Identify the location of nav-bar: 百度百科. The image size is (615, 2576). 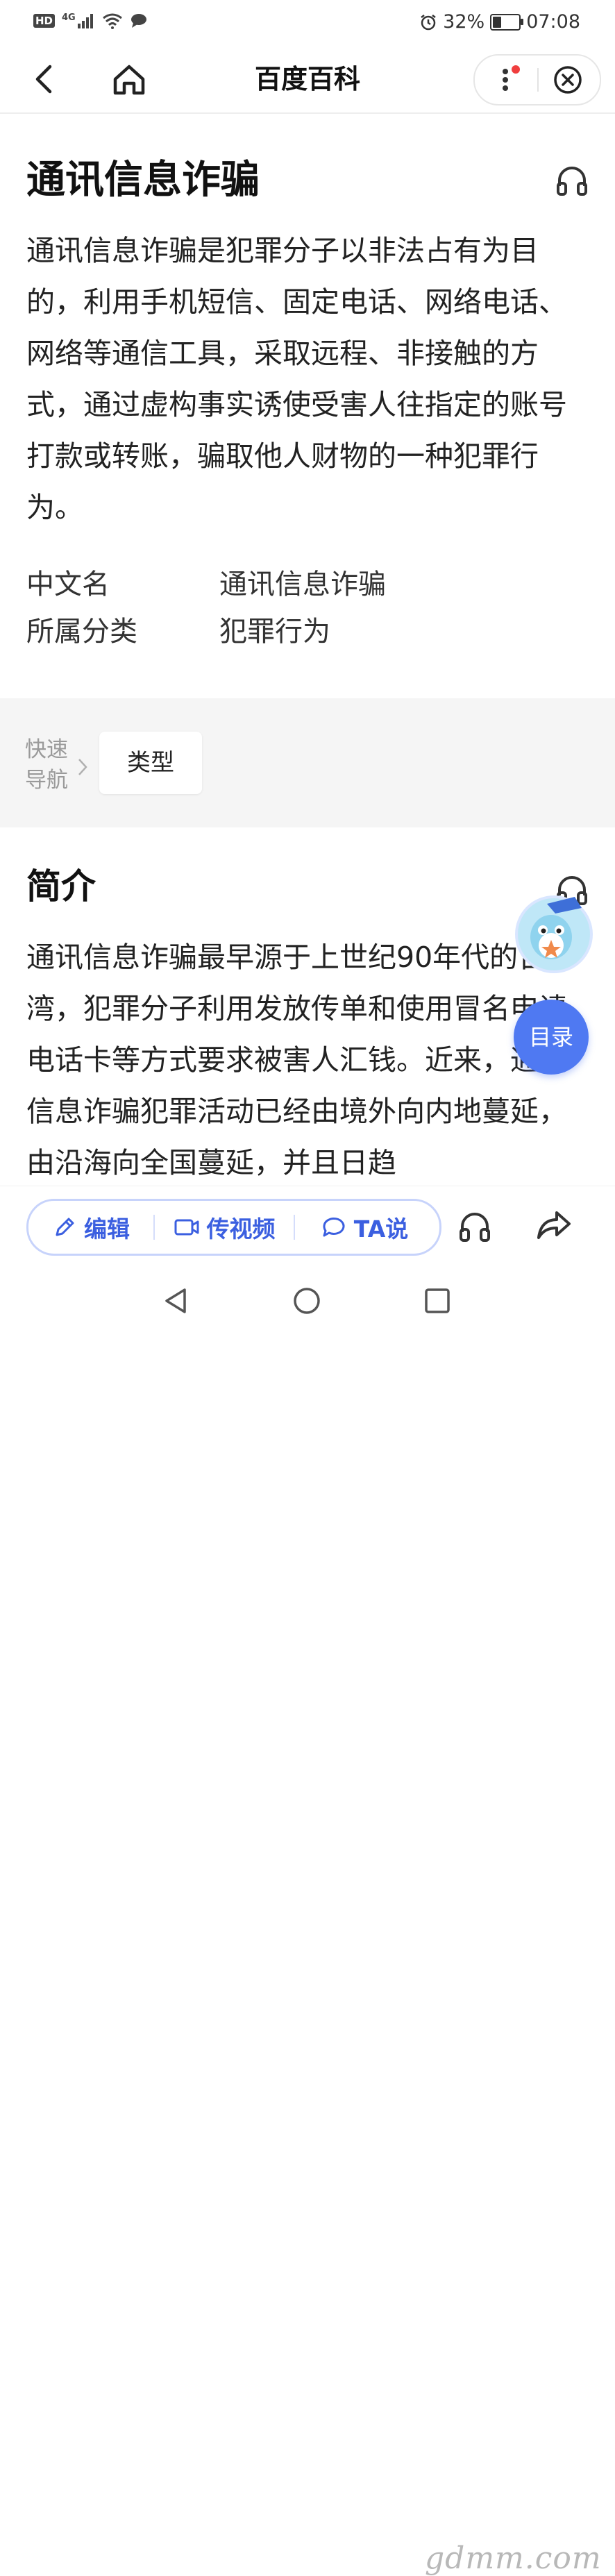
(307, 80).